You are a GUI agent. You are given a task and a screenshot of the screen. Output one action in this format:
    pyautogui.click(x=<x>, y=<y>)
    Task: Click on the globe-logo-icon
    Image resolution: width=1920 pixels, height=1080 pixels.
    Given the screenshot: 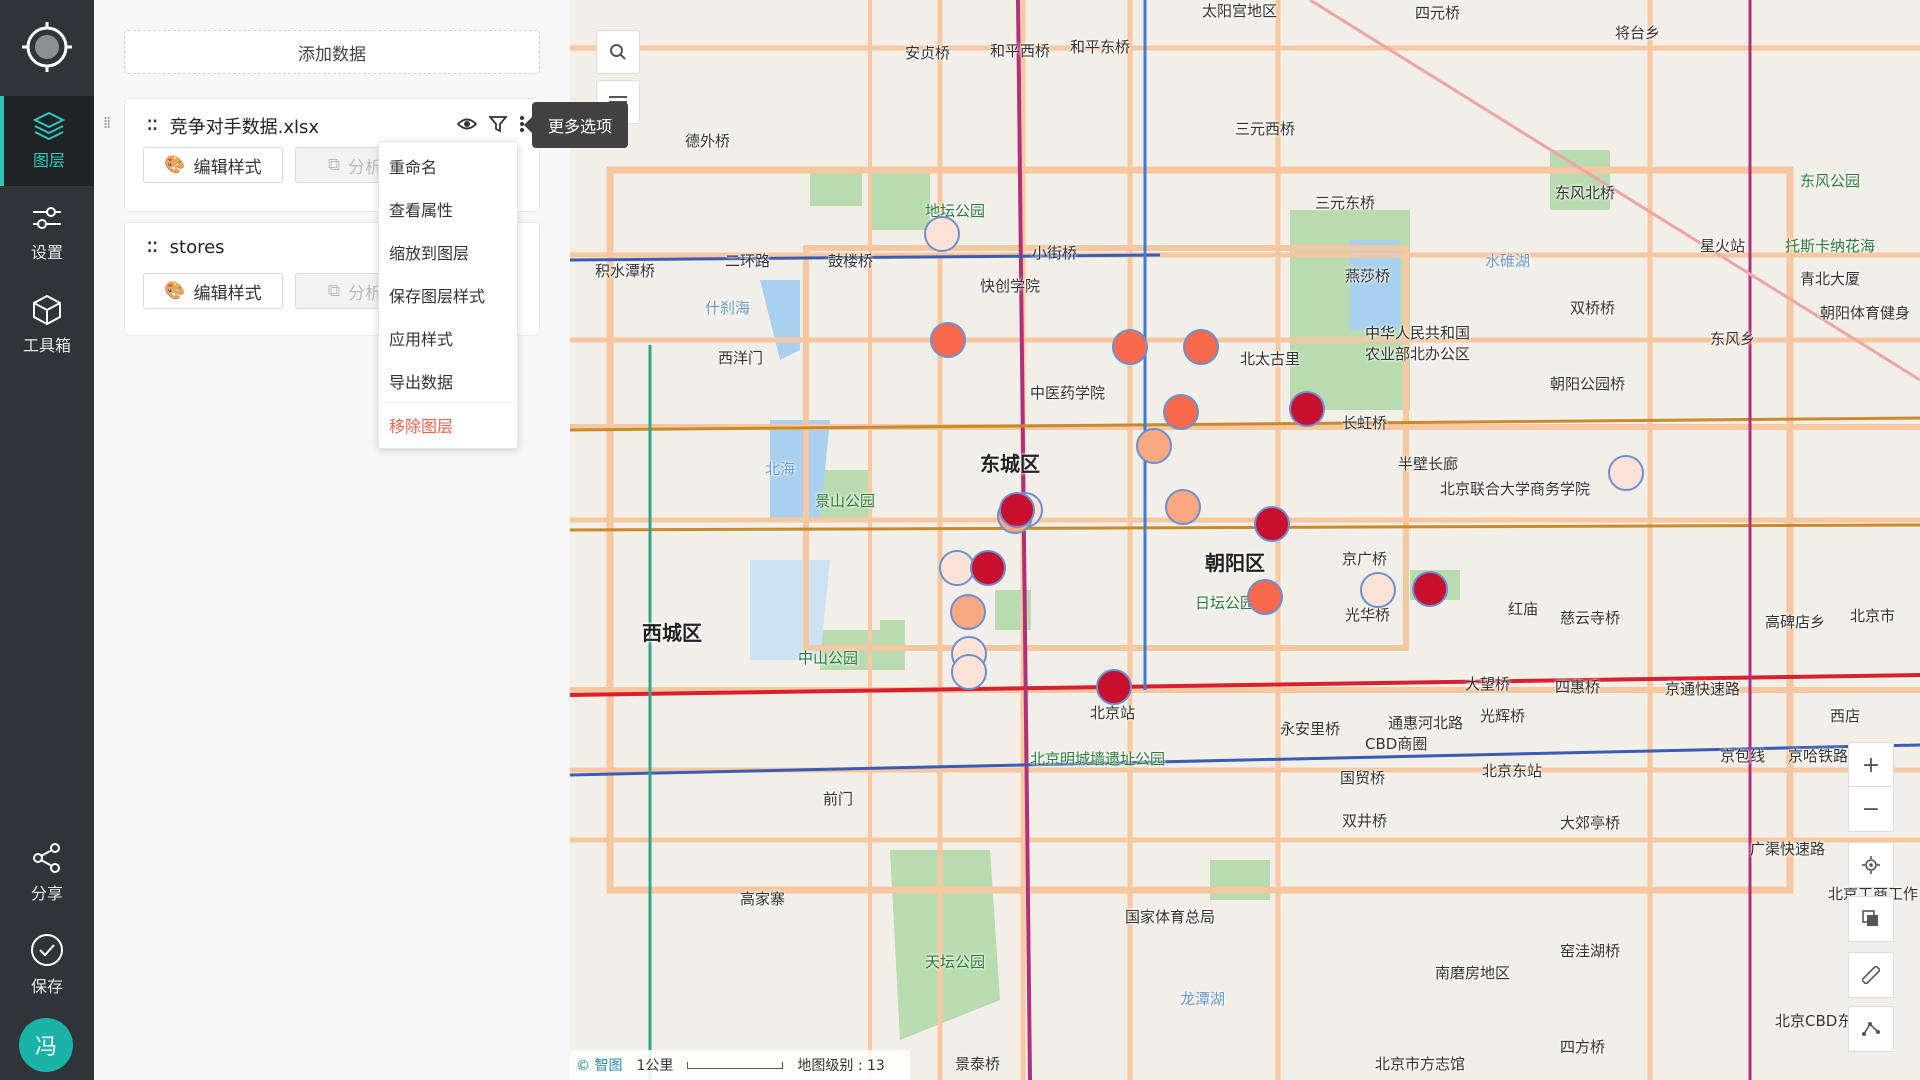 What is the action you would take?
    pyautogui.click(x=47, y=47)
    